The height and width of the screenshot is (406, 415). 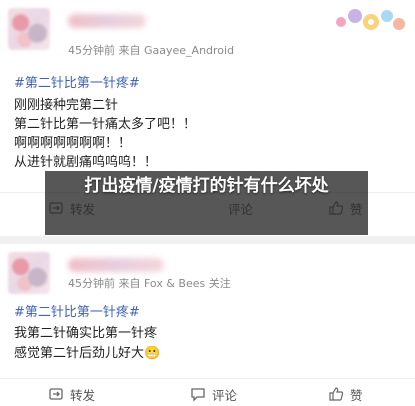 I want to click on post-meta: 45分钟前 来自 Gaayee_Android, so click(x=151, y=50).